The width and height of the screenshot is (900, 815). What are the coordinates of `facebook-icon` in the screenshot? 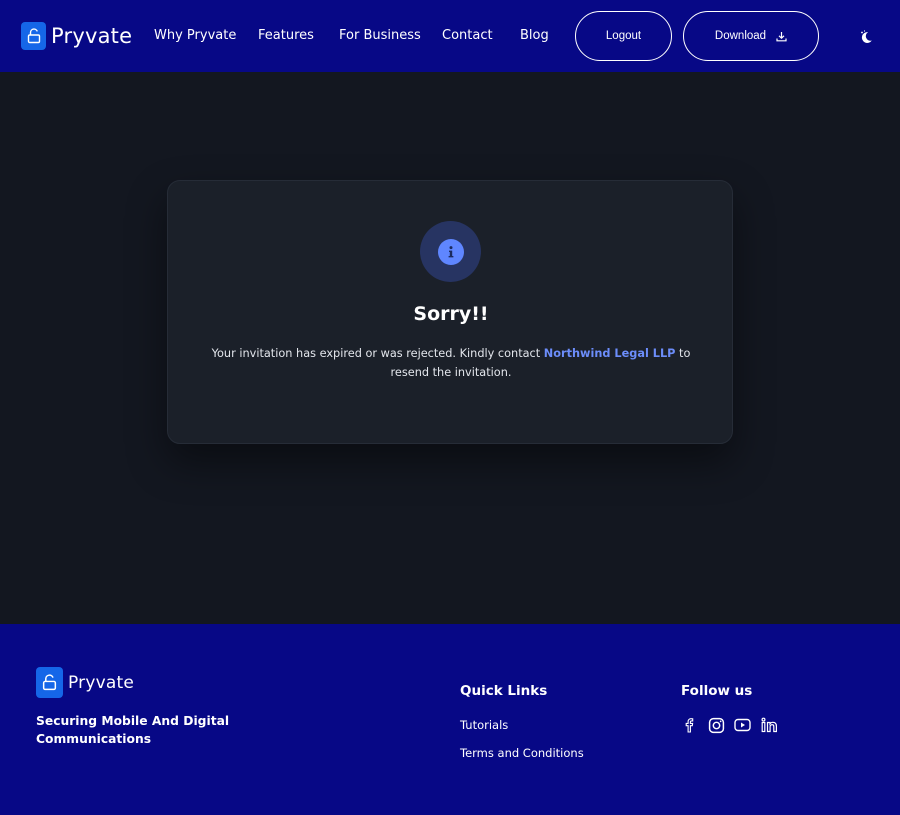 It's located at (689, 725).